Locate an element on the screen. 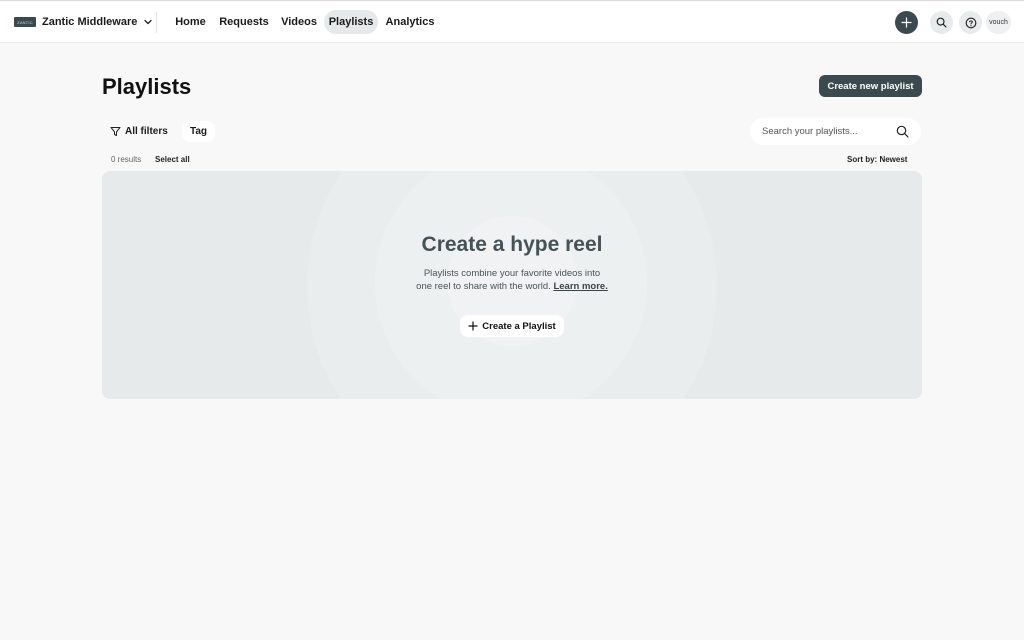 This screenshot has height=640, width=1024. results-count: 0 results is located at coordinates (126, 159).